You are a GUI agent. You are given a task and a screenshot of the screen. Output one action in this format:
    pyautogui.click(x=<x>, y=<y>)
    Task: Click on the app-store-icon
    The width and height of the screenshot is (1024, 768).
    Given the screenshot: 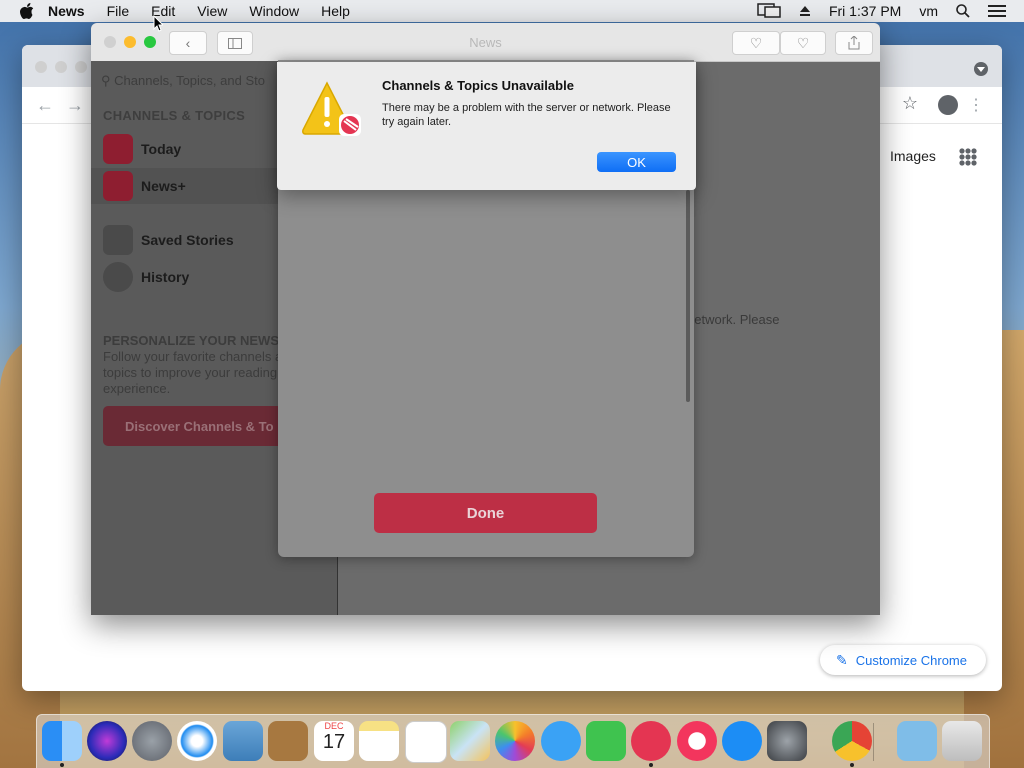 What is the action you would take?
    pyautogui.click(x=742, y=741)
    